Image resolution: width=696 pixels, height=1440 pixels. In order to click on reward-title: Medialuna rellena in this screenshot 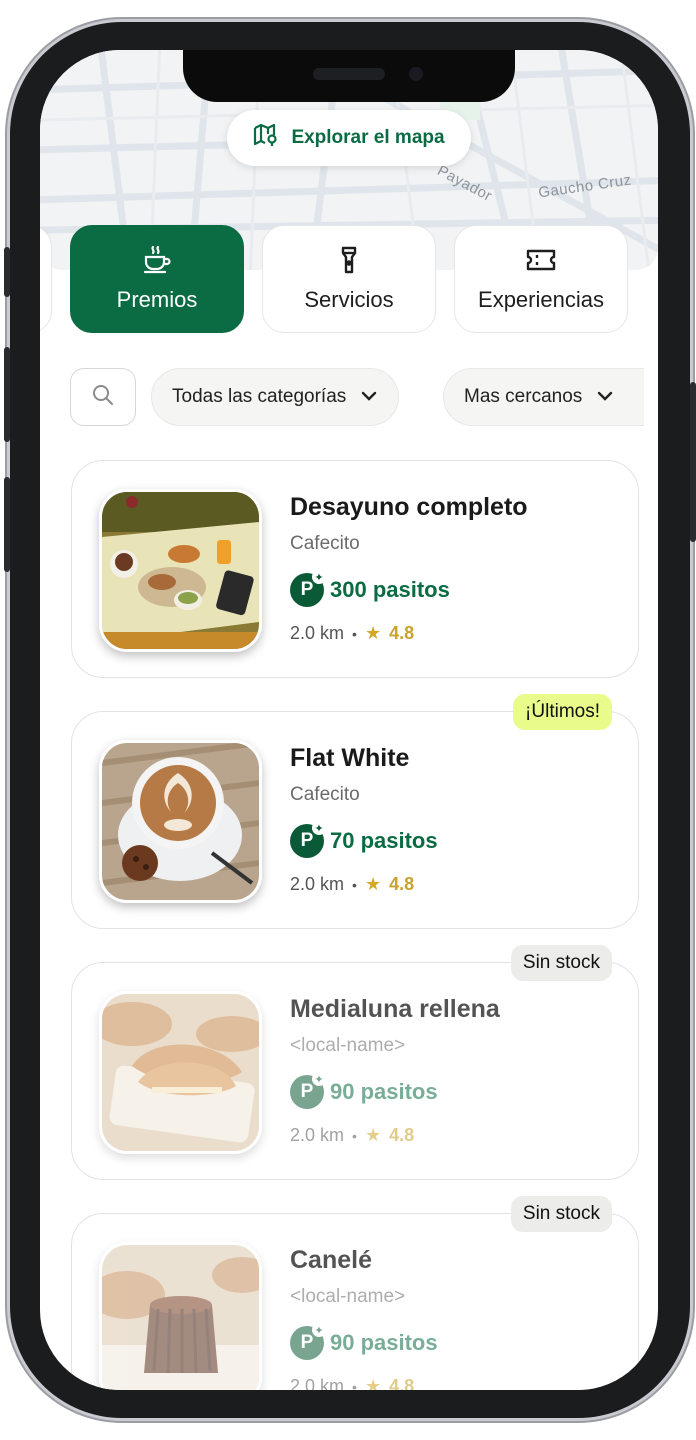, I will do `click(395, 1009)`.